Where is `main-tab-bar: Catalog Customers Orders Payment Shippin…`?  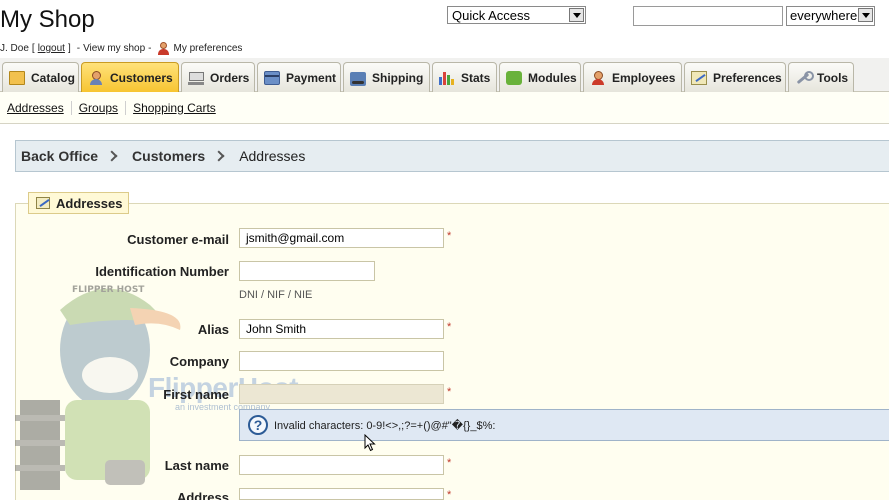 main-tab-bar: Catalog Customers Orders Payment Shippin… is located at coordinates (444, 75).